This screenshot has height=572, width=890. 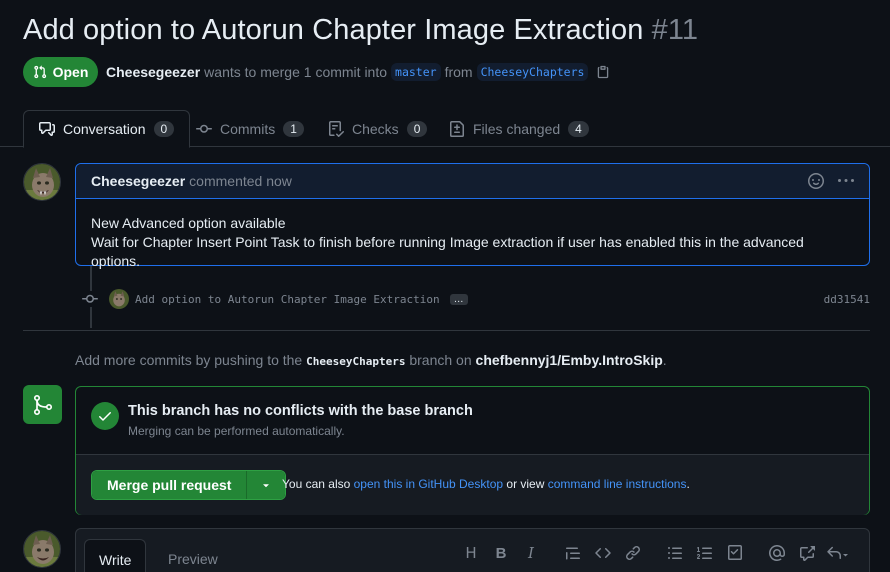 I want to click on also-or: or view, so click(x=525, y=484).